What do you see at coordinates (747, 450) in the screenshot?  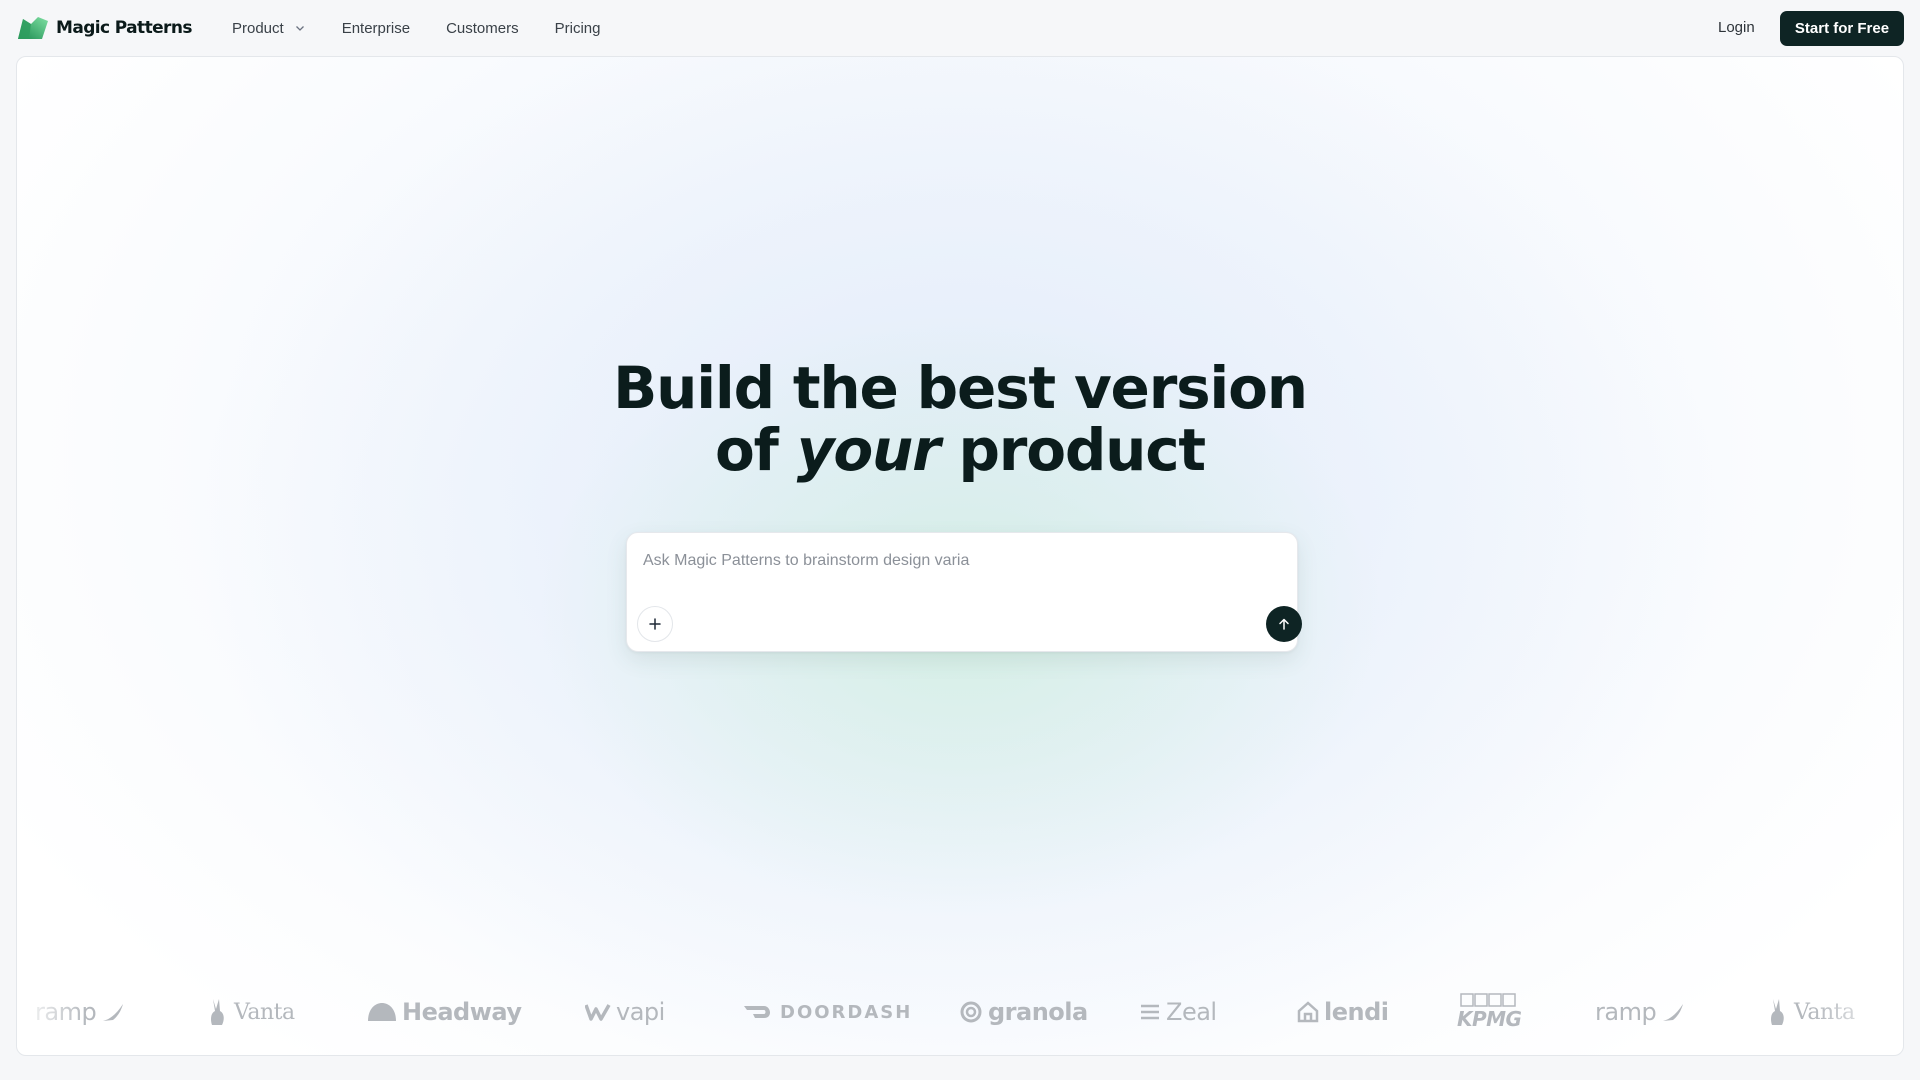 I see `hero-line-2-start: of` at bounding box center [747, 450].